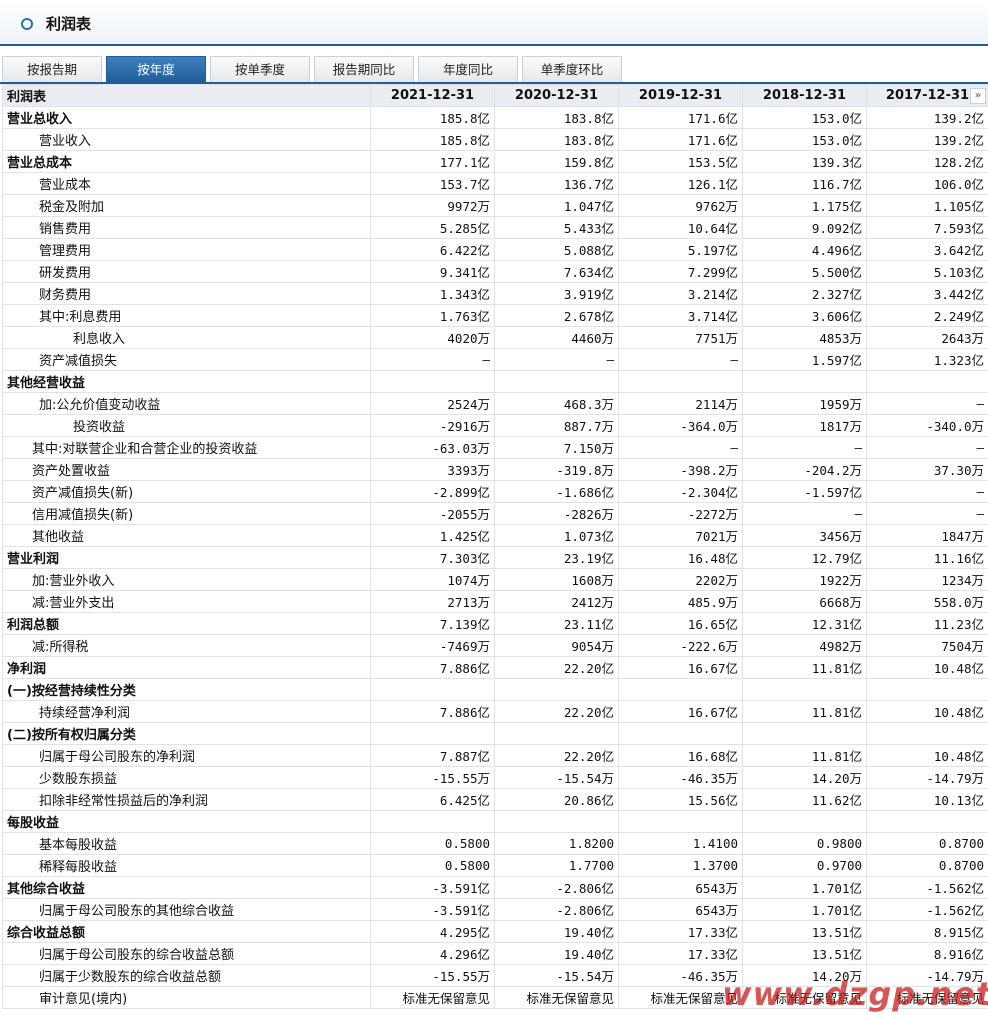 The width and height of the screenshot is (988, 1015). Describe the element at coordinates (804, 227) in the screenshot. I see `row-value: 9.092亿` at that location.